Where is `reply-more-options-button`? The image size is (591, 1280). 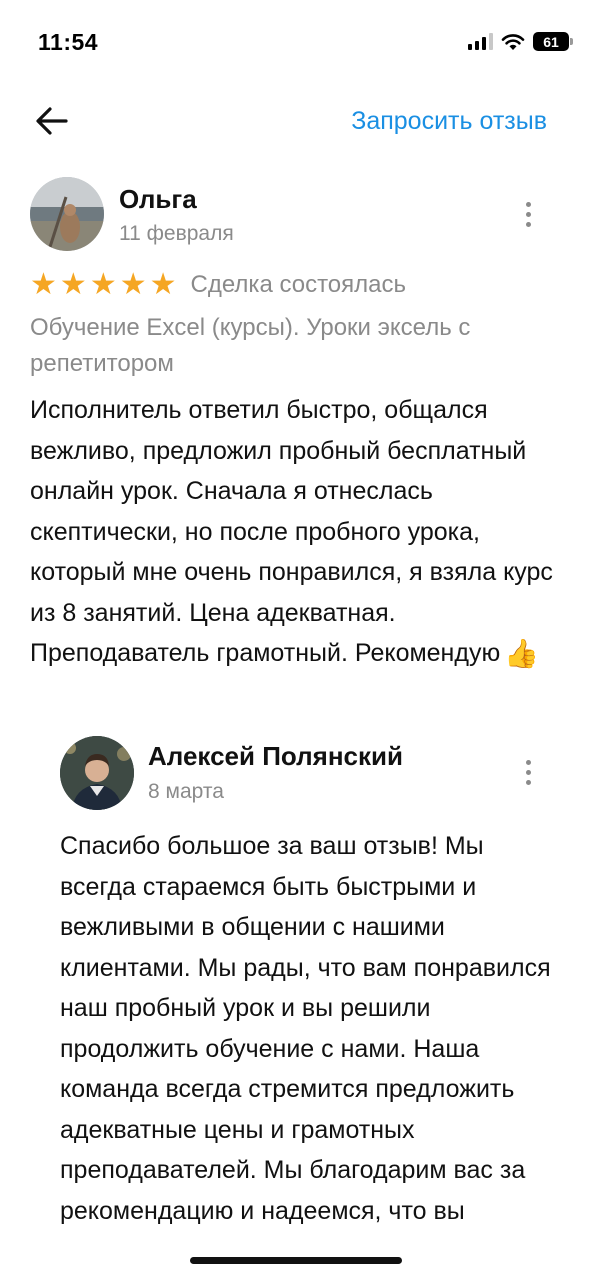 reply-more-options-button is located at coordinates (528, 772).